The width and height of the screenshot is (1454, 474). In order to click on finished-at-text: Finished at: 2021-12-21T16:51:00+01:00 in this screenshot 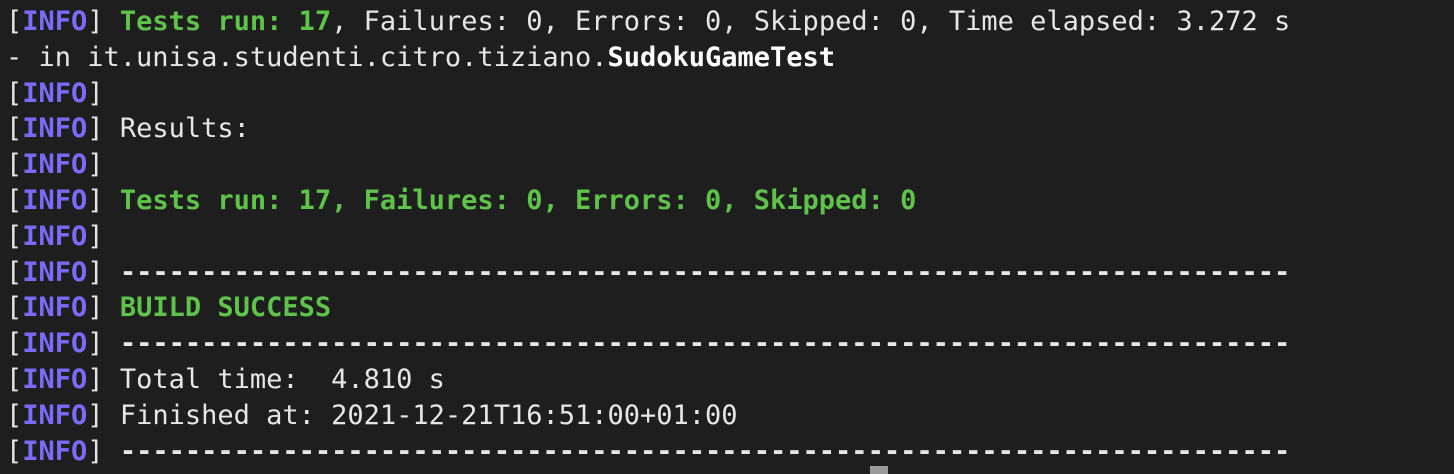, I will do `click(420, 415)`.